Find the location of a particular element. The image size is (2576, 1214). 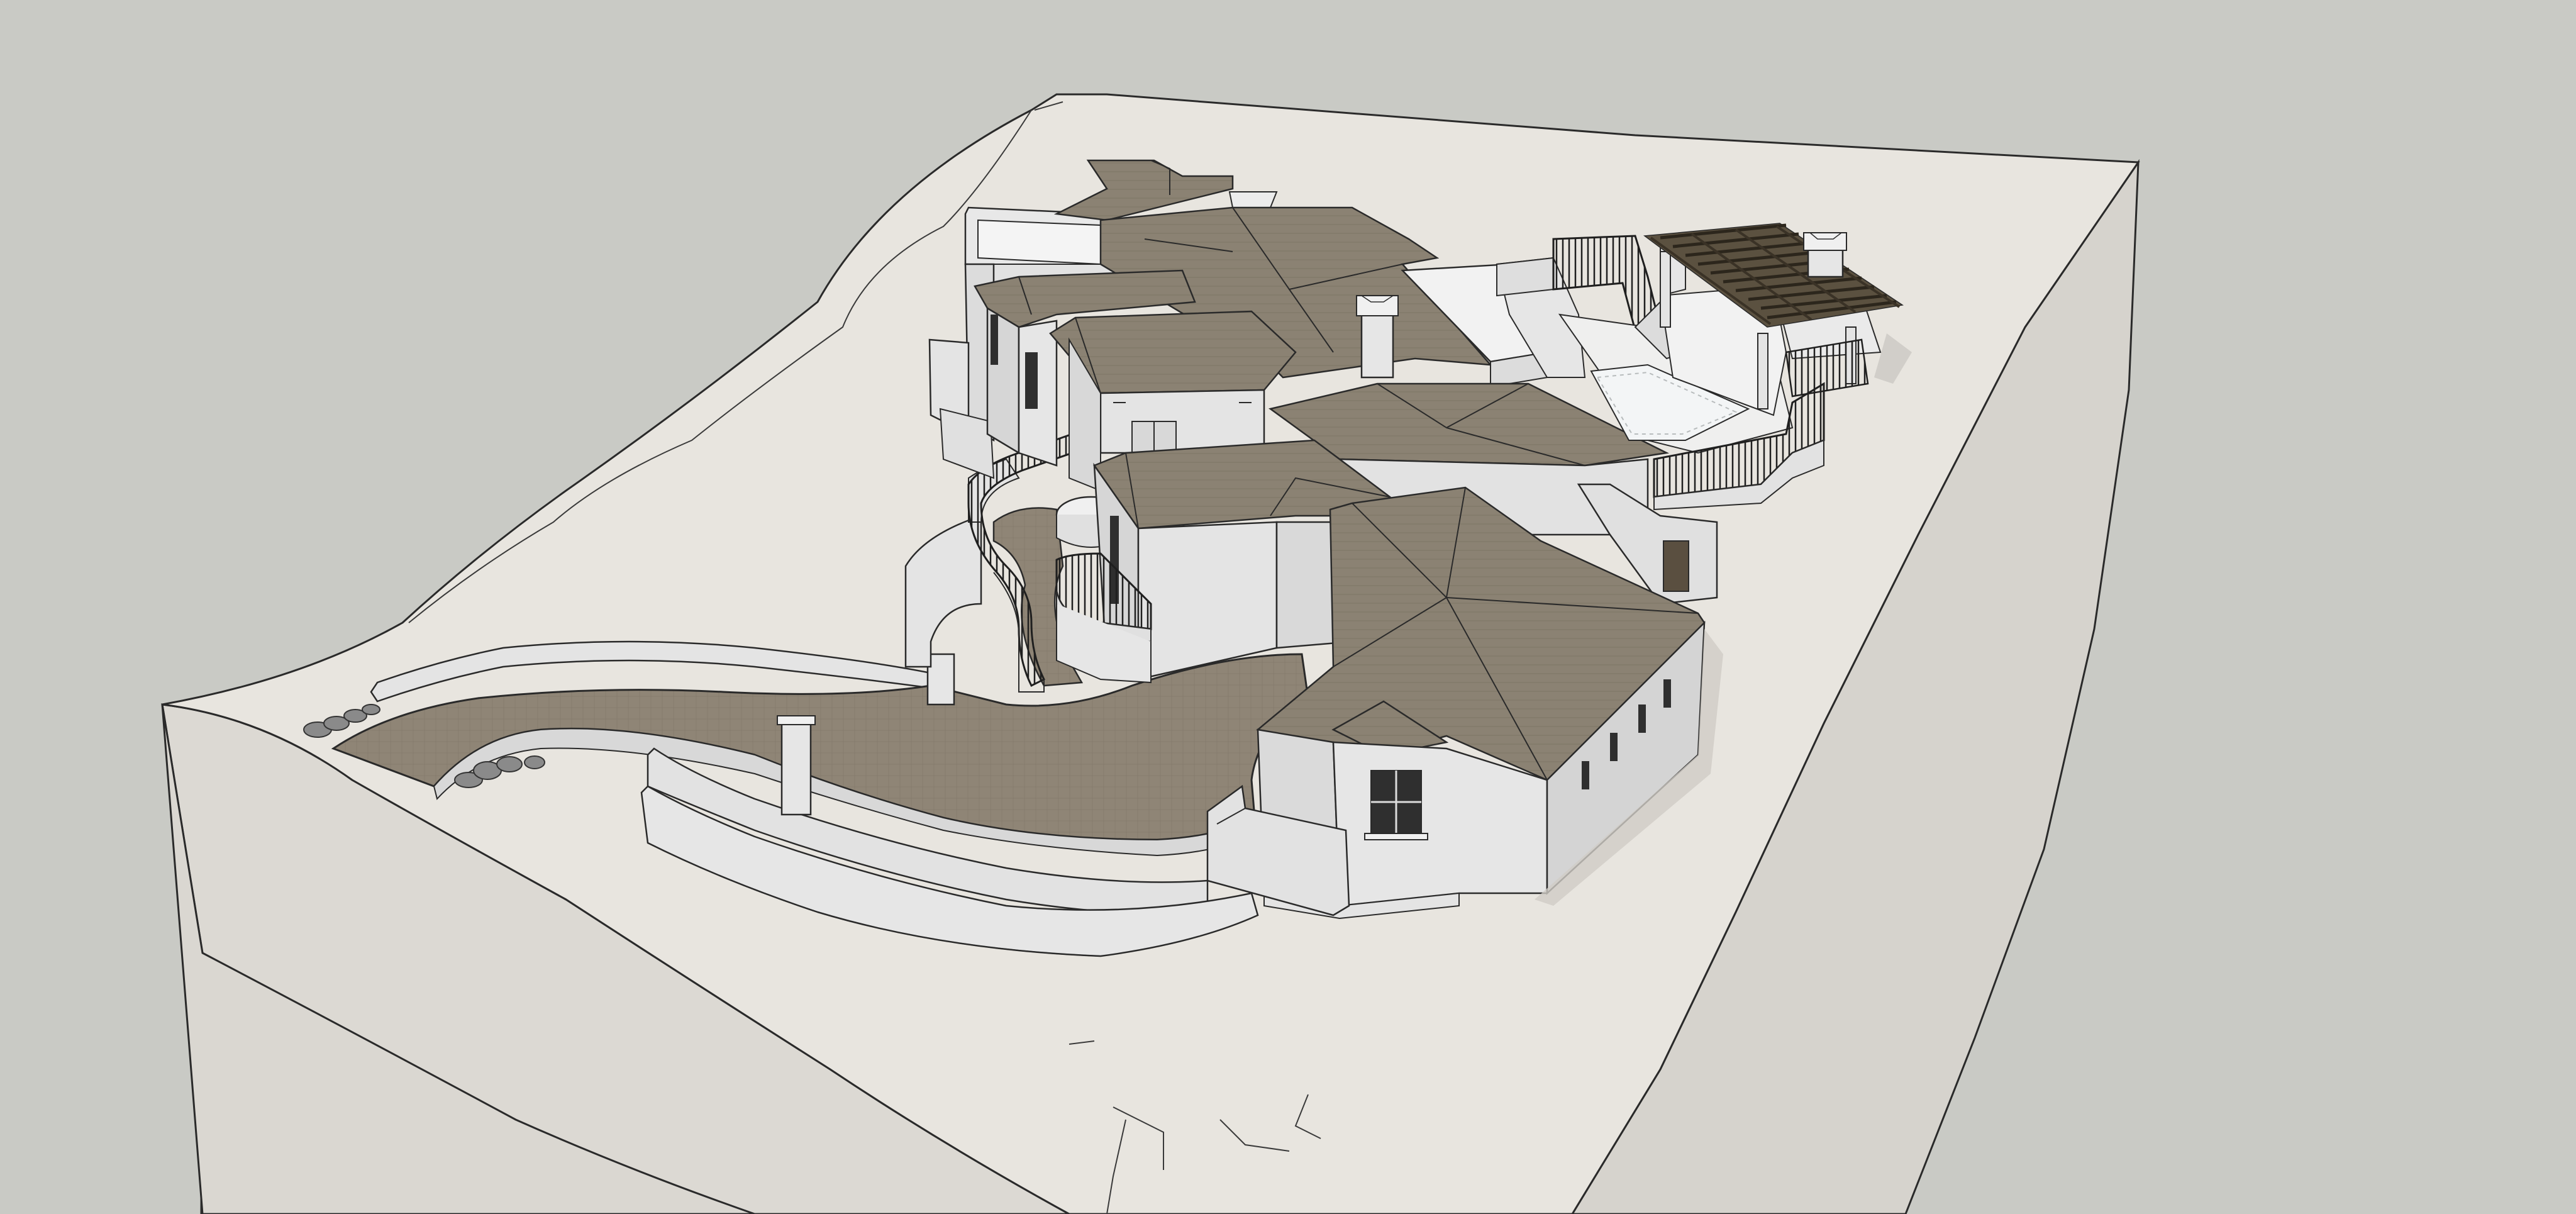

outdoor-fireplace is located at coordinates (1825, 262).